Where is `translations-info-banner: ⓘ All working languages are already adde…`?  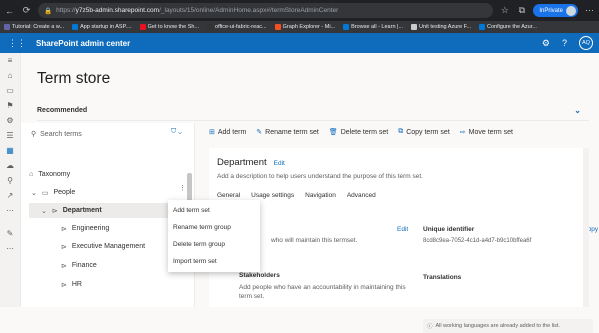
translations-info-banner: ⓘ All working languages are already adde… is located at coordinates (508, 326).